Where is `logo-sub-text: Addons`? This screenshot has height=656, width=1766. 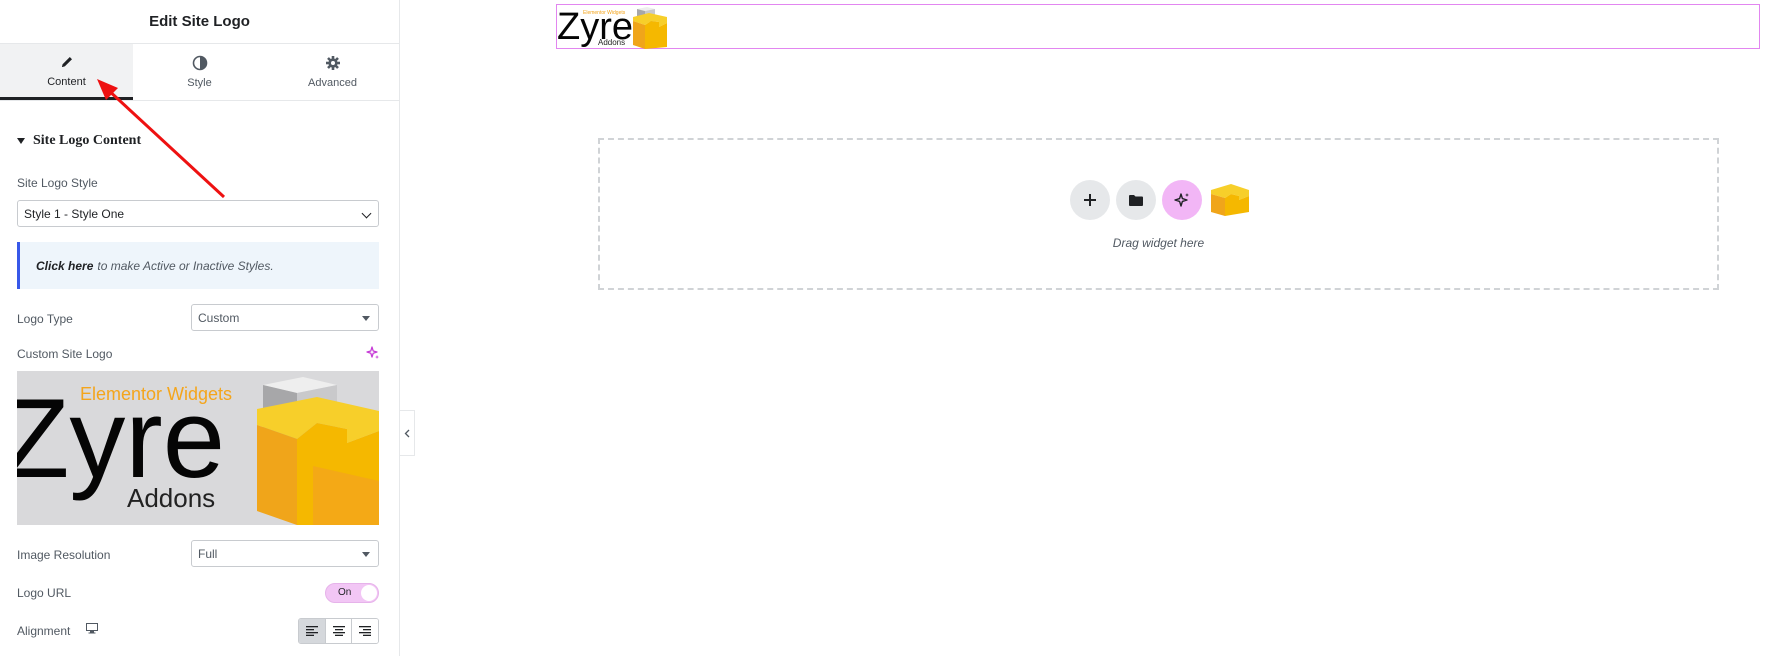 logo-sub-text: Addons is located at coordinates (171, 498).